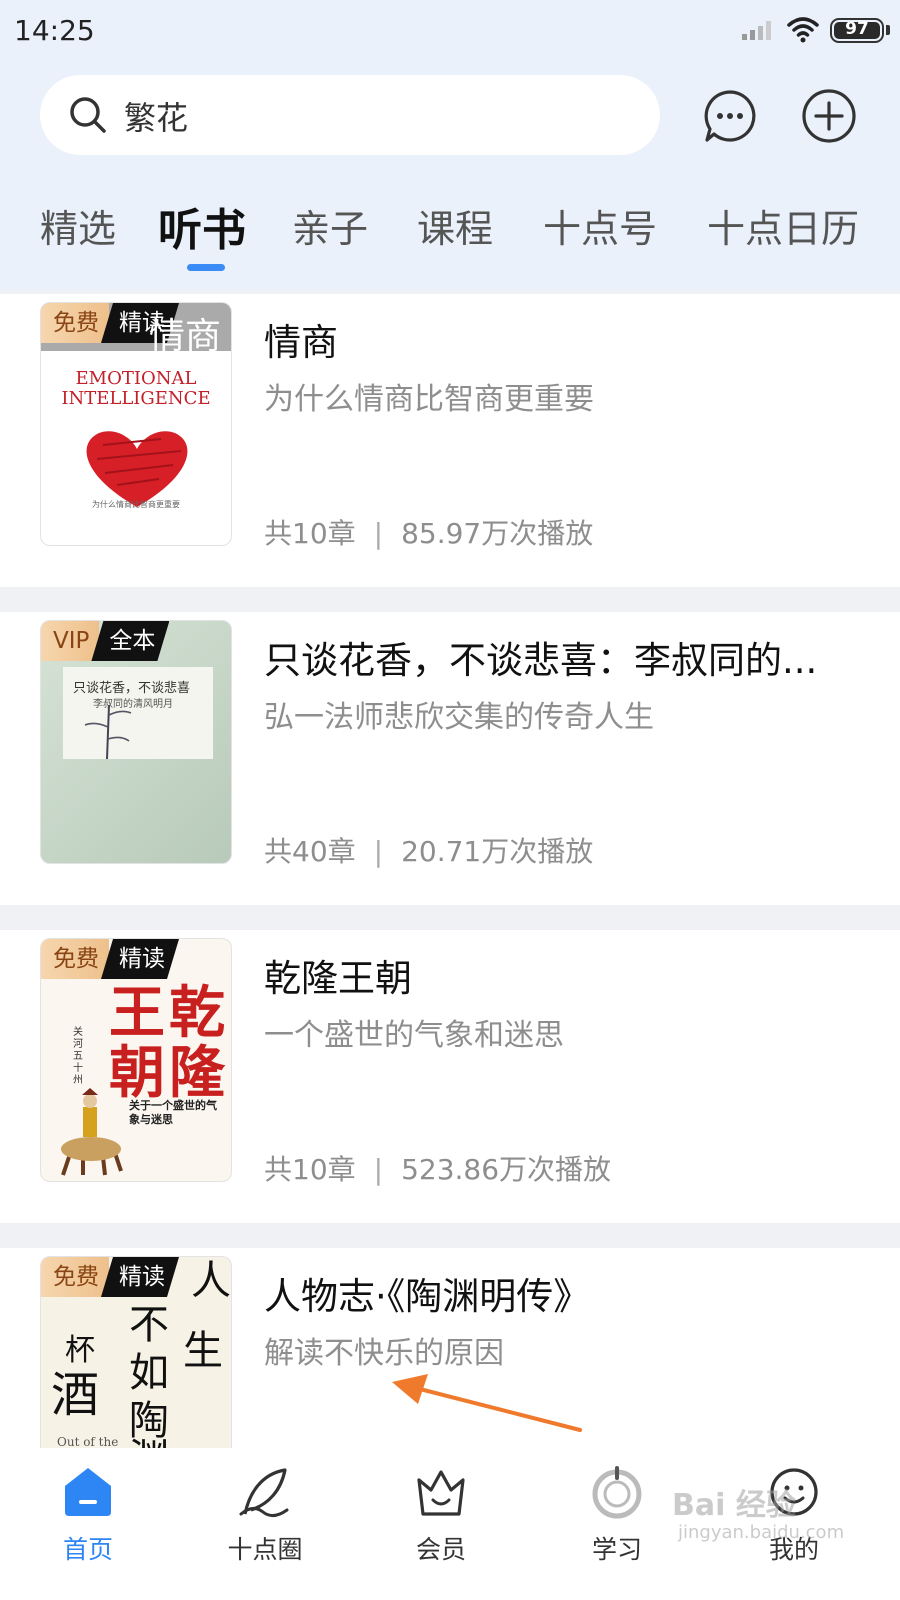  Describe the element at coordinates (87, 1549) in the screenshot. I see `nav-home-label: 首页` at that location.